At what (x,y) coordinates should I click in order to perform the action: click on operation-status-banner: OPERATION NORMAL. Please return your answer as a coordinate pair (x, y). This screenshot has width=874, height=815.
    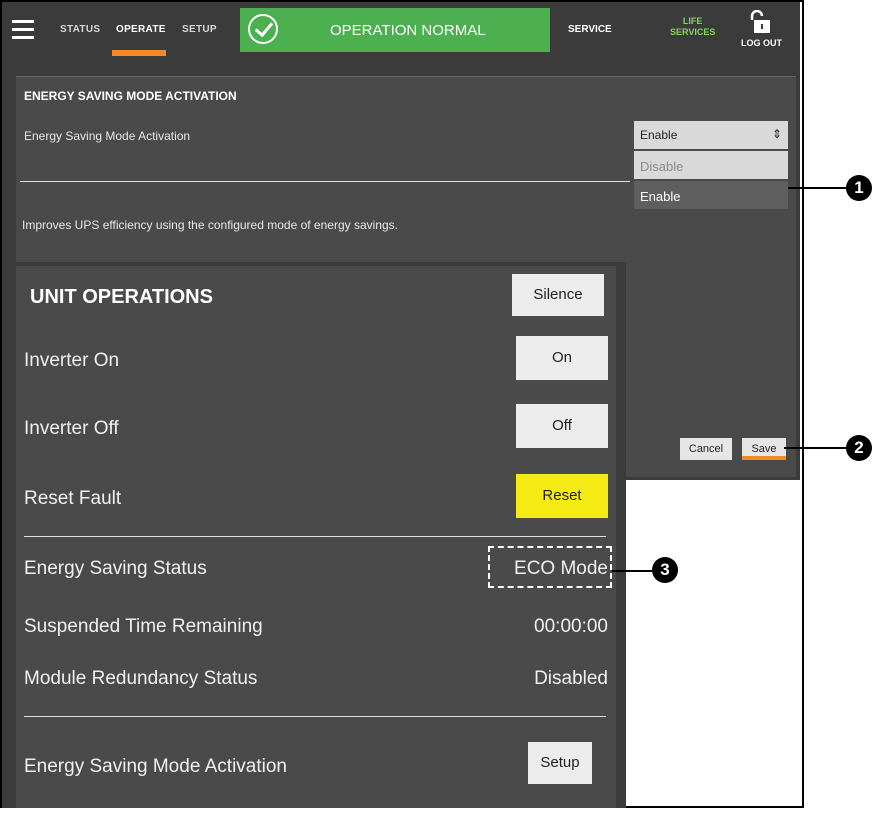
    Looking at the image, I should click on (395, 30).